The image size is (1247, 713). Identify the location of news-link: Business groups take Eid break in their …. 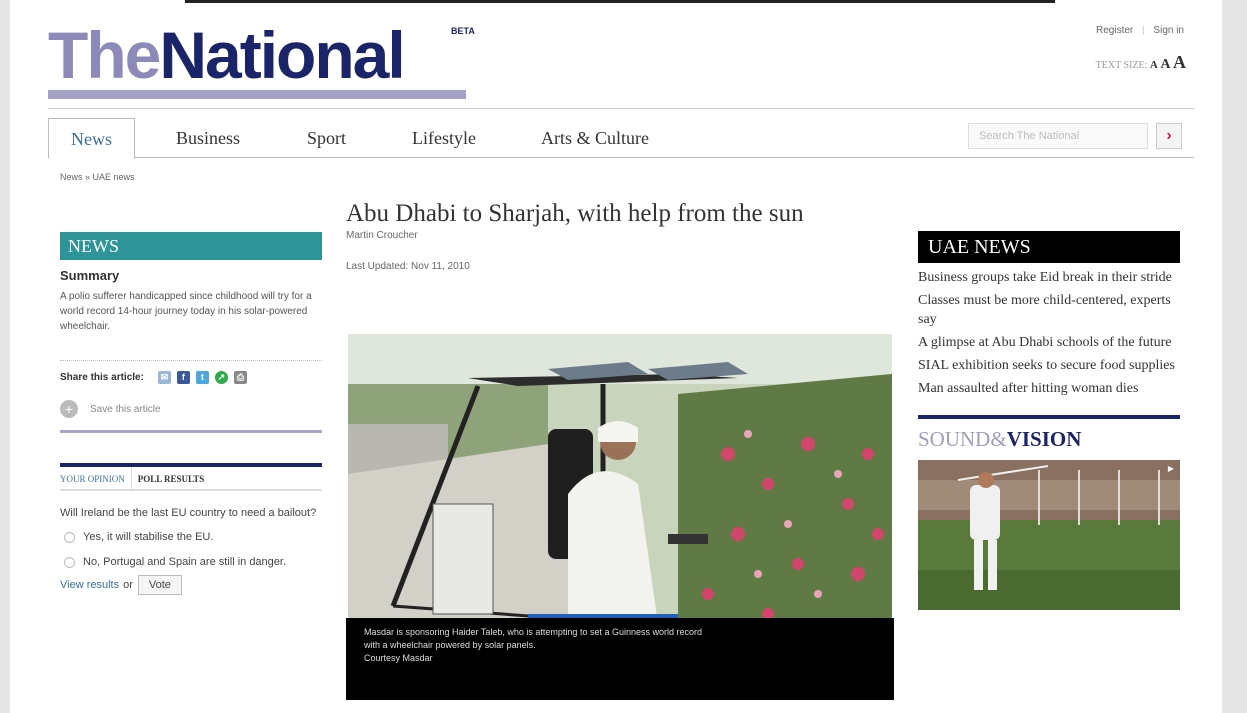
(1049, 277).